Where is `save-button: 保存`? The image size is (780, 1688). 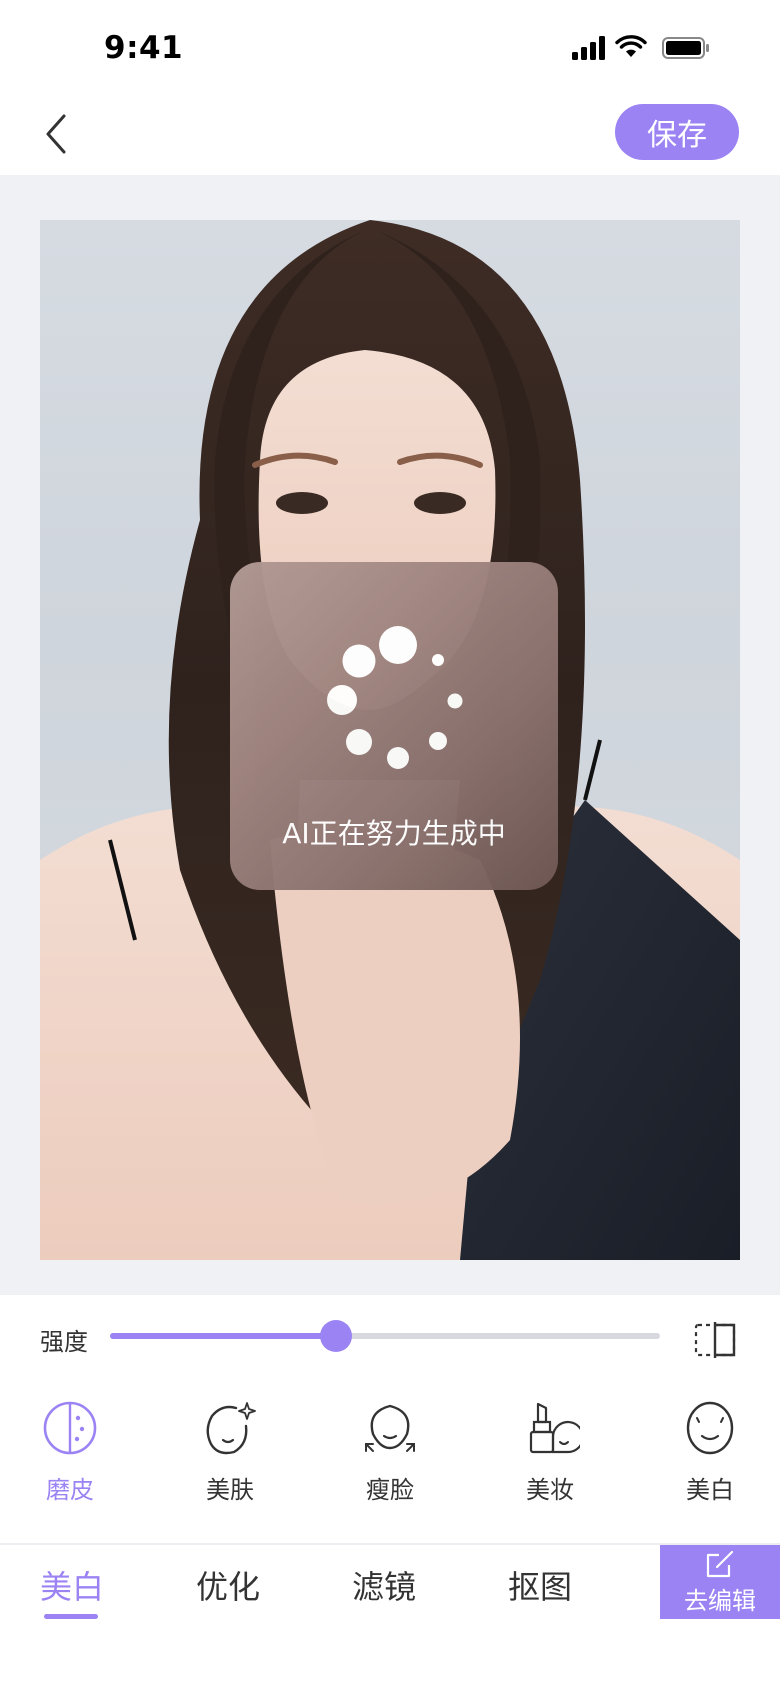
save-button: 保存 is located at coordinates (677, 132).